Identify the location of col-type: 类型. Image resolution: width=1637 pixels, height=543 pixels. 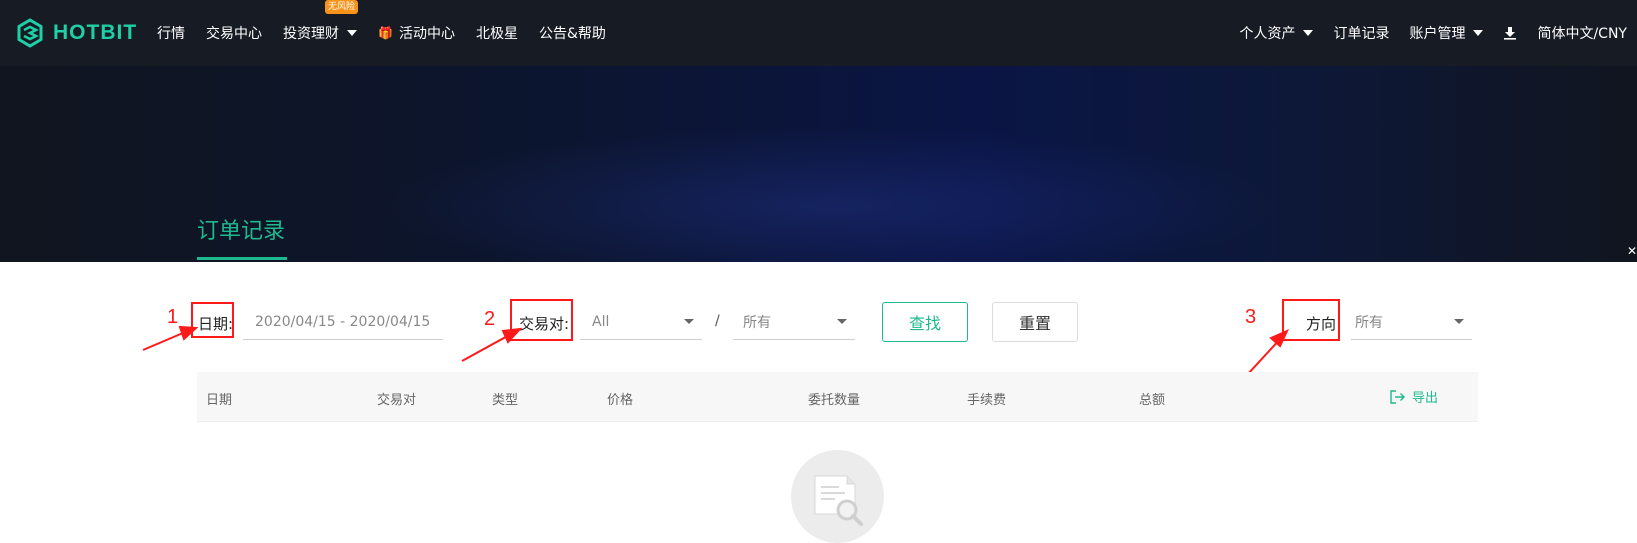
(505, 400).